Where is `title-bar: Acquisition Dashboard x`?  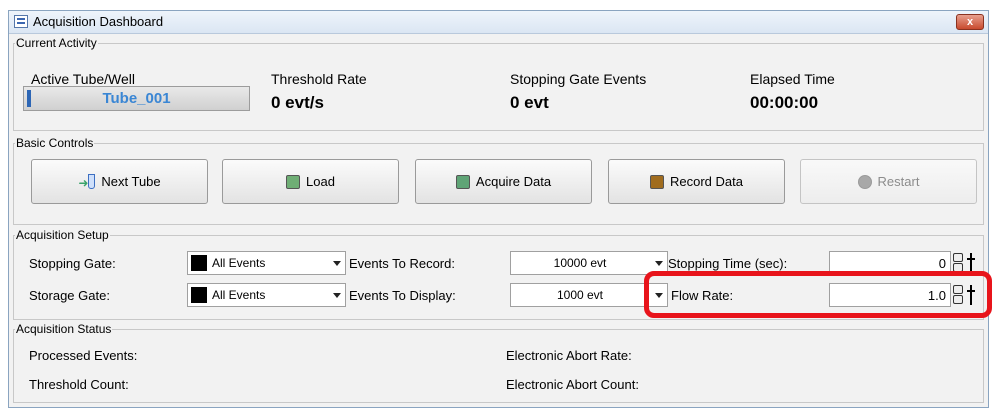 title-bar: Acquisition Dashboard x is located at coordinates (498, 22).